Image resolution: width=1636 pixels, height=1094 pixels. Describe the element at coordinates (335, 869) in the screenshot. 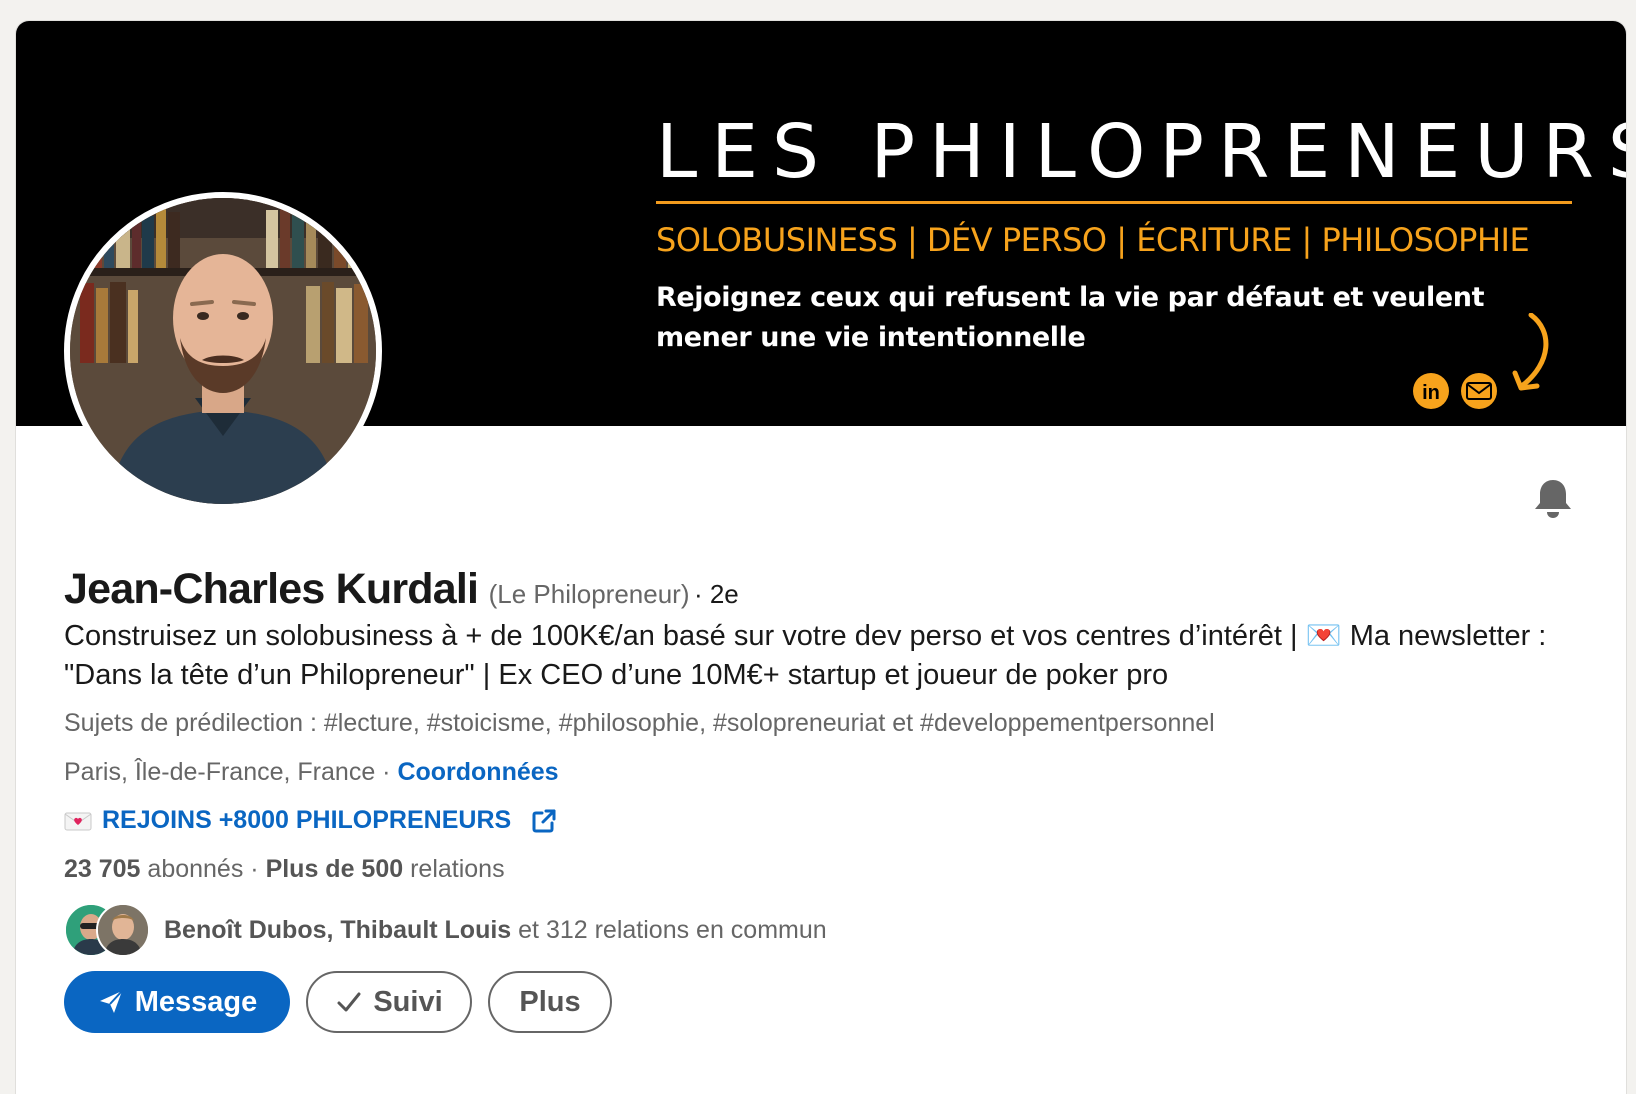

I see `connections-count: Plus de 500` at that location.